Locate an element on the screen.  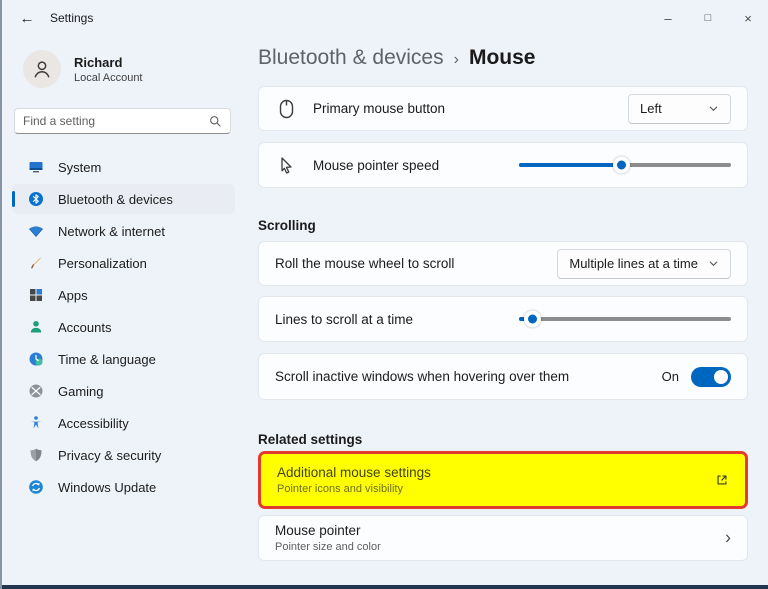
sidebar-item-label: Time & language is located at coordinates (107, 359).